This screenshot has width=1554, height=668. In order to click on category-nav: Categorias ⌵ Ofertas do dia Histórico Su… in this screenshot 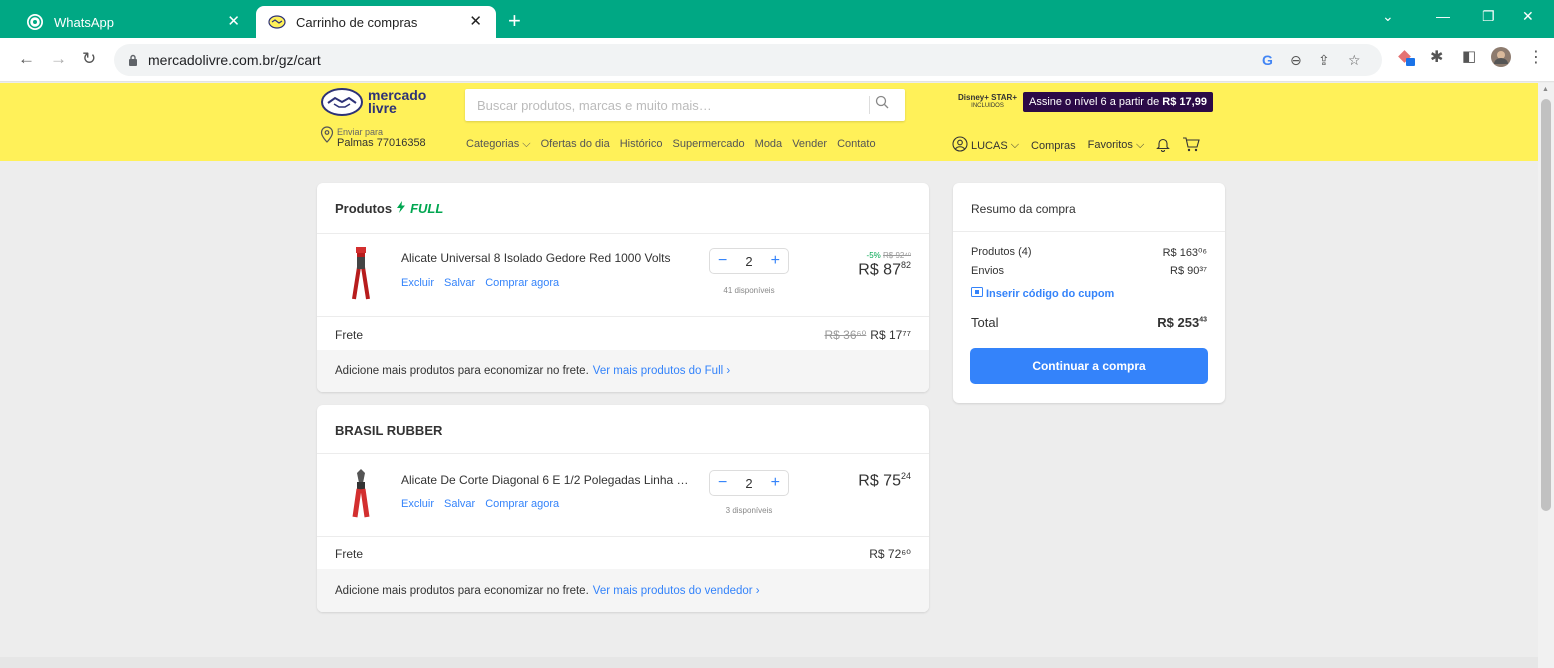, I will do `click(671, 144)`.